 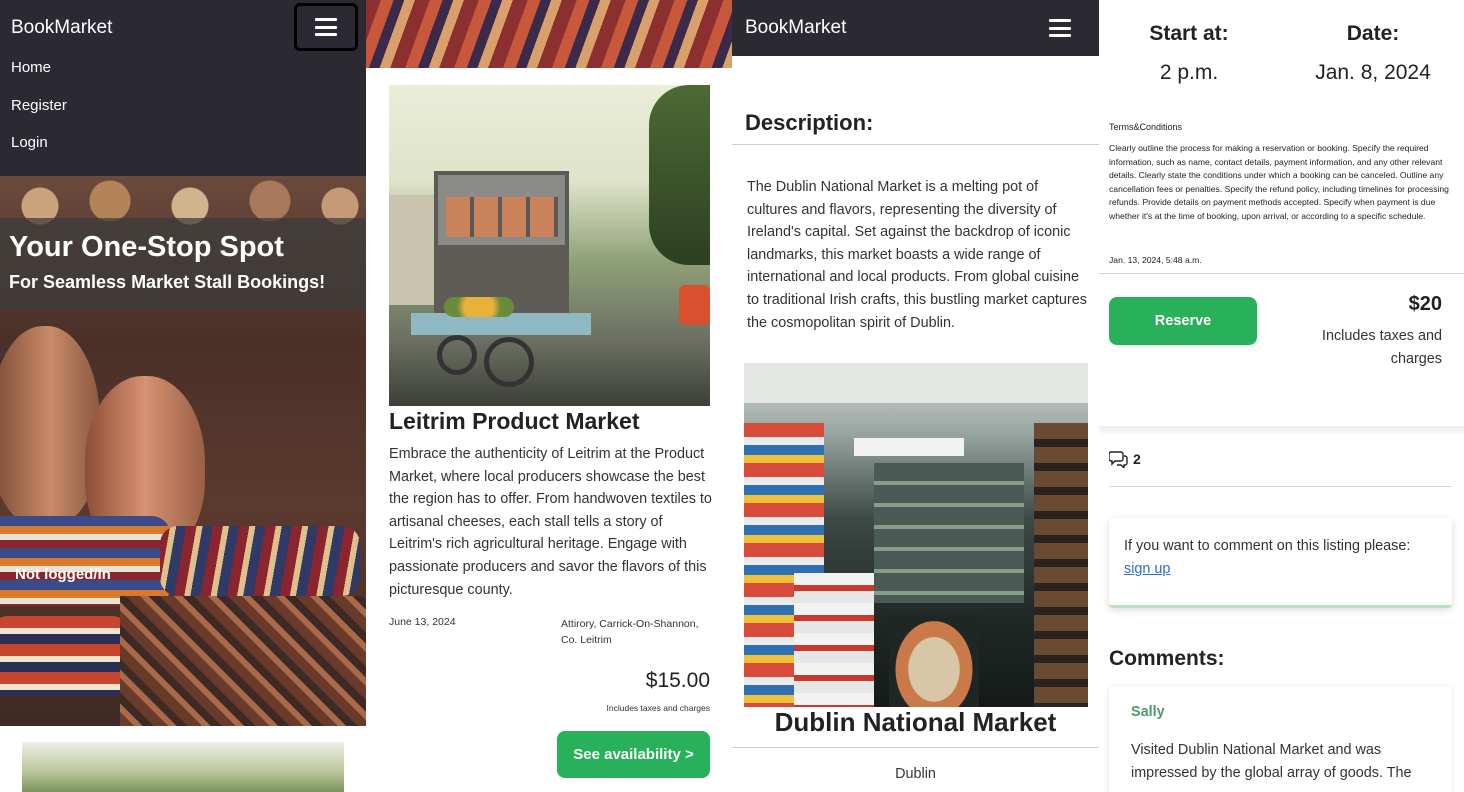 What do you see at coordinates (1281, 431) in the screenshot?
I see `section-separator` at bounding box center [1281, 431].